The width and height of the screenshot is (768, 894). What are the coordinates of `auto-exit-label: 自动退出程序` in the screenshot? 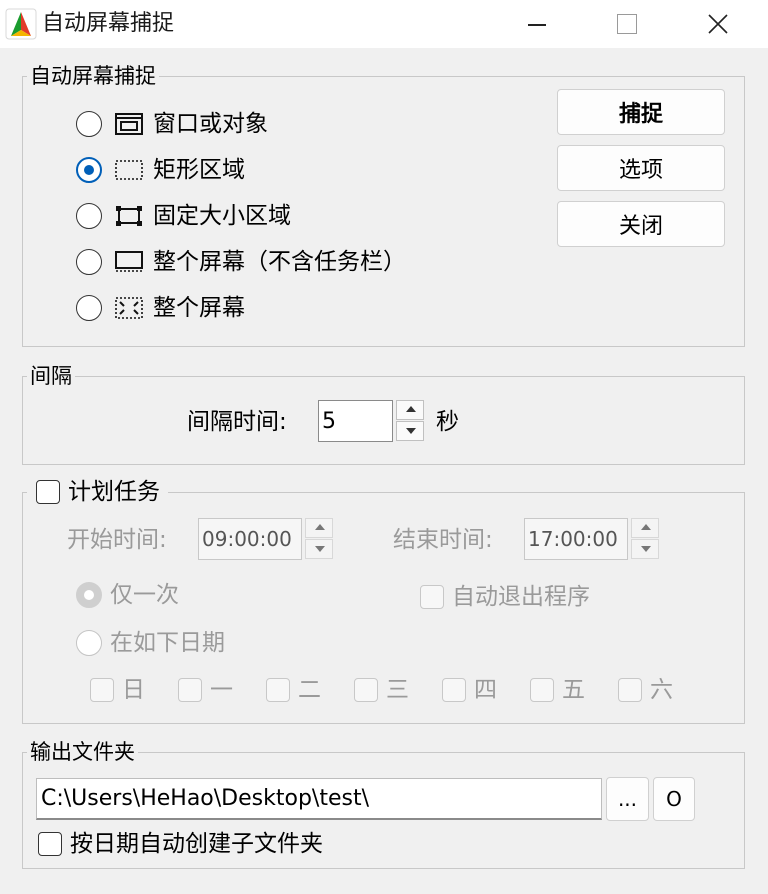 It's located at (521, 597).